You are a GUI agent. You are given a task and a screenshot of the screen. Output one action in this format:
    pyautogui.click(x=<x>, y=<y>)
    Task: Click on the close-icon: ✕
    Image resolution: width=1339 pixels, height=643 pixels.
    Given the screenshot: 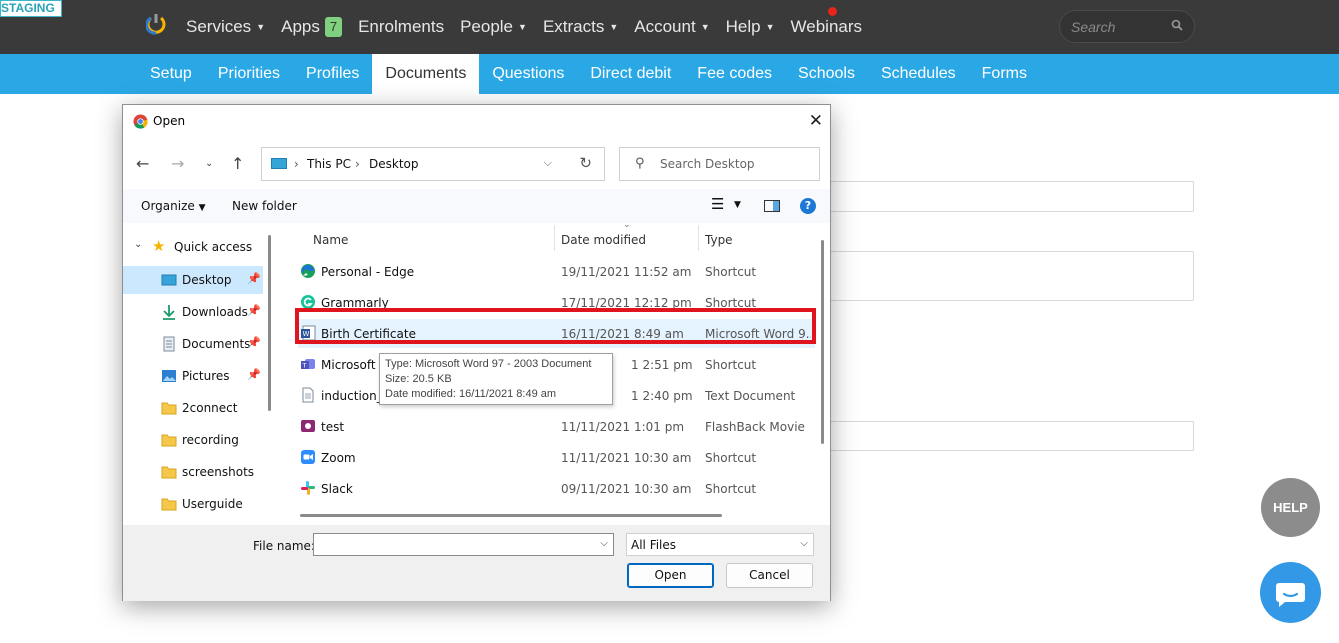 What is the action you would take?
    pyautogui.click(x=816, y=121)
    